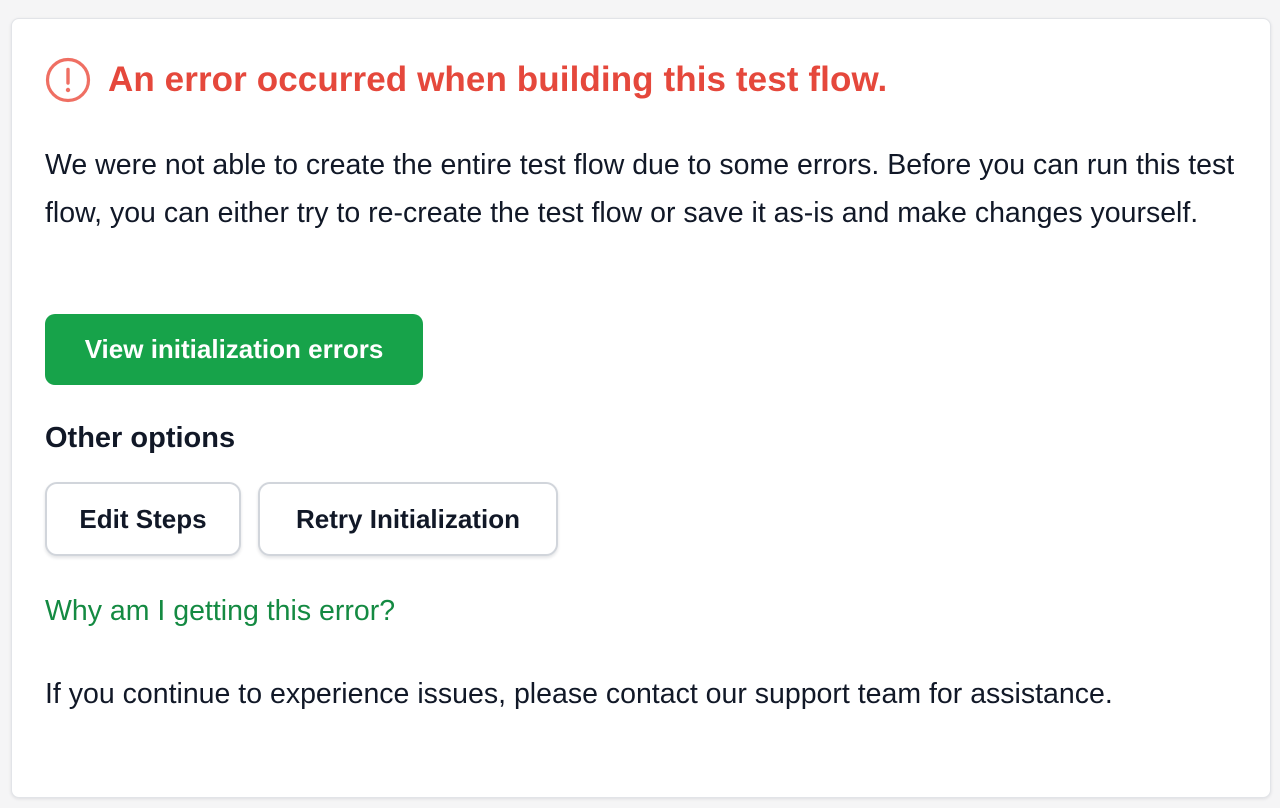  What do you see at coordinates (68, 80) in the screenshot?
I see `alert-circle-icon` at bounding box center [68, 80].